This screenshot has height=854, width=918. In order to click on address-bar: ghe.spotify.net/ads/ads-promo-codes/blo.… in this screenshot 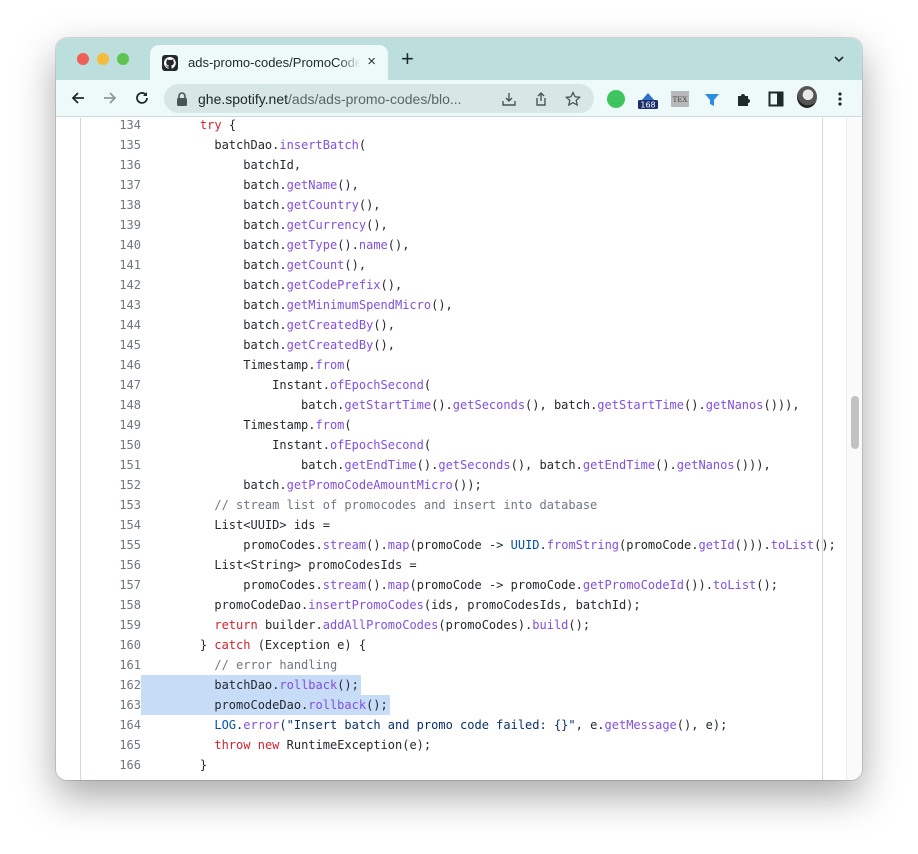, I will do `click(379, 98)`.